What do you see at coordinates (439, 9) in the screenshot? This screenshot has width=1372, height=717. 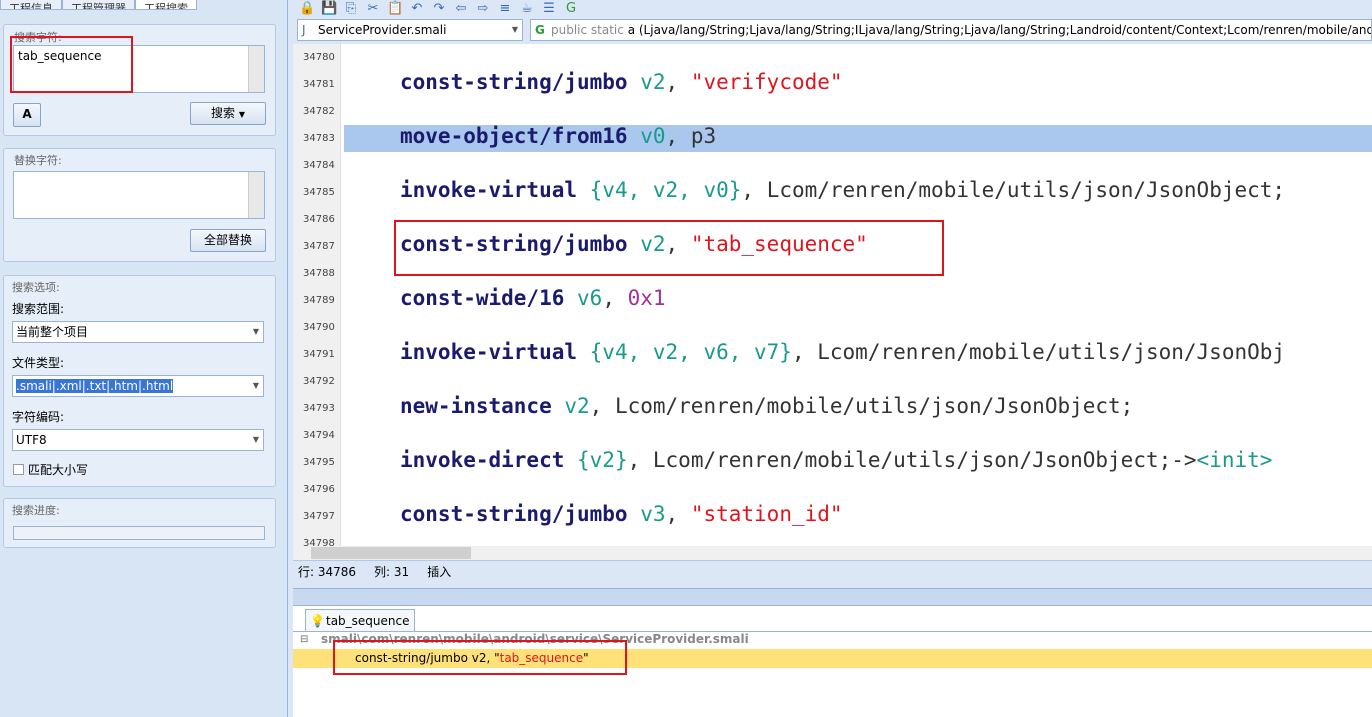 I see `redo-icon: ↷` at bounding box center [439, 9].